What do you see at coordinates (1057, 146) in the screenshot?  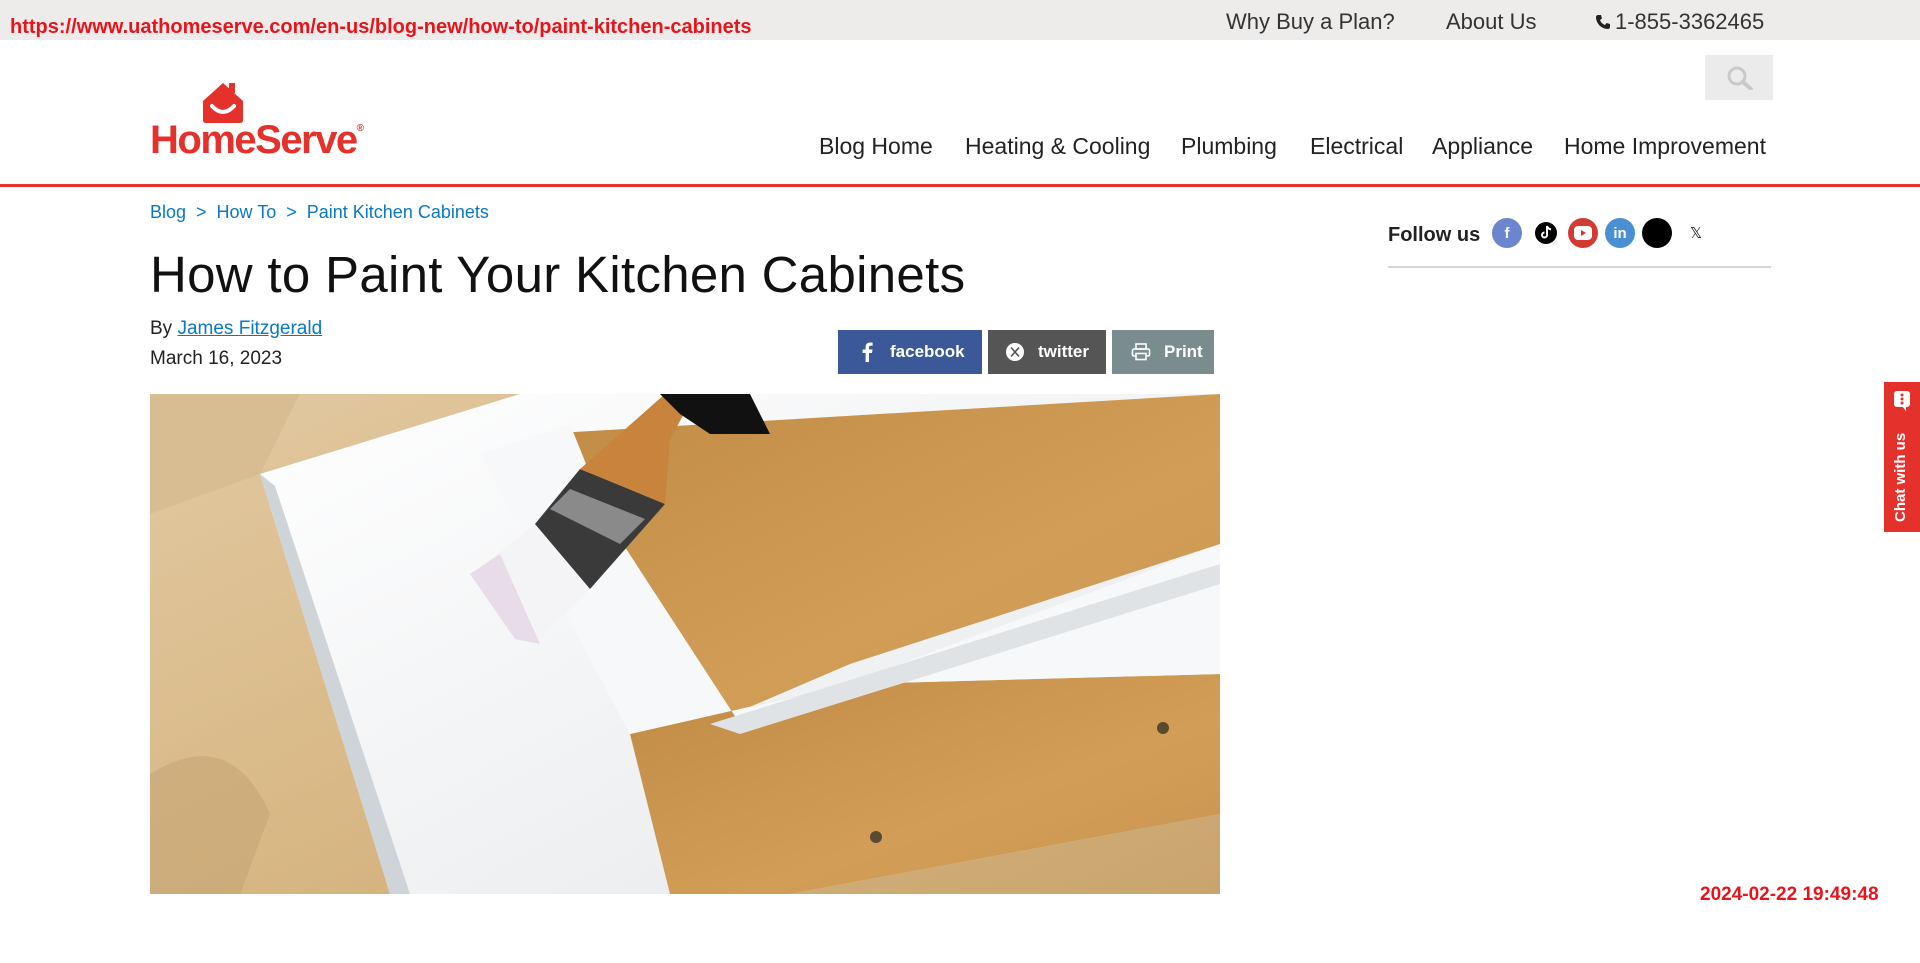 I see `nav-heating-cooling: Heating & Cooling` at bounding box center [1057, 146].